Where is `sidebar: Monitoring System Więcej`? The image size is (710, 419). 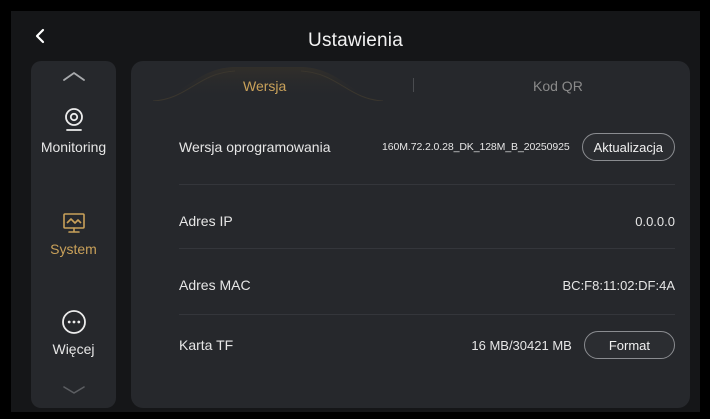
sidebar: Monitoring System Więcej is located at coordinates (73, 234).